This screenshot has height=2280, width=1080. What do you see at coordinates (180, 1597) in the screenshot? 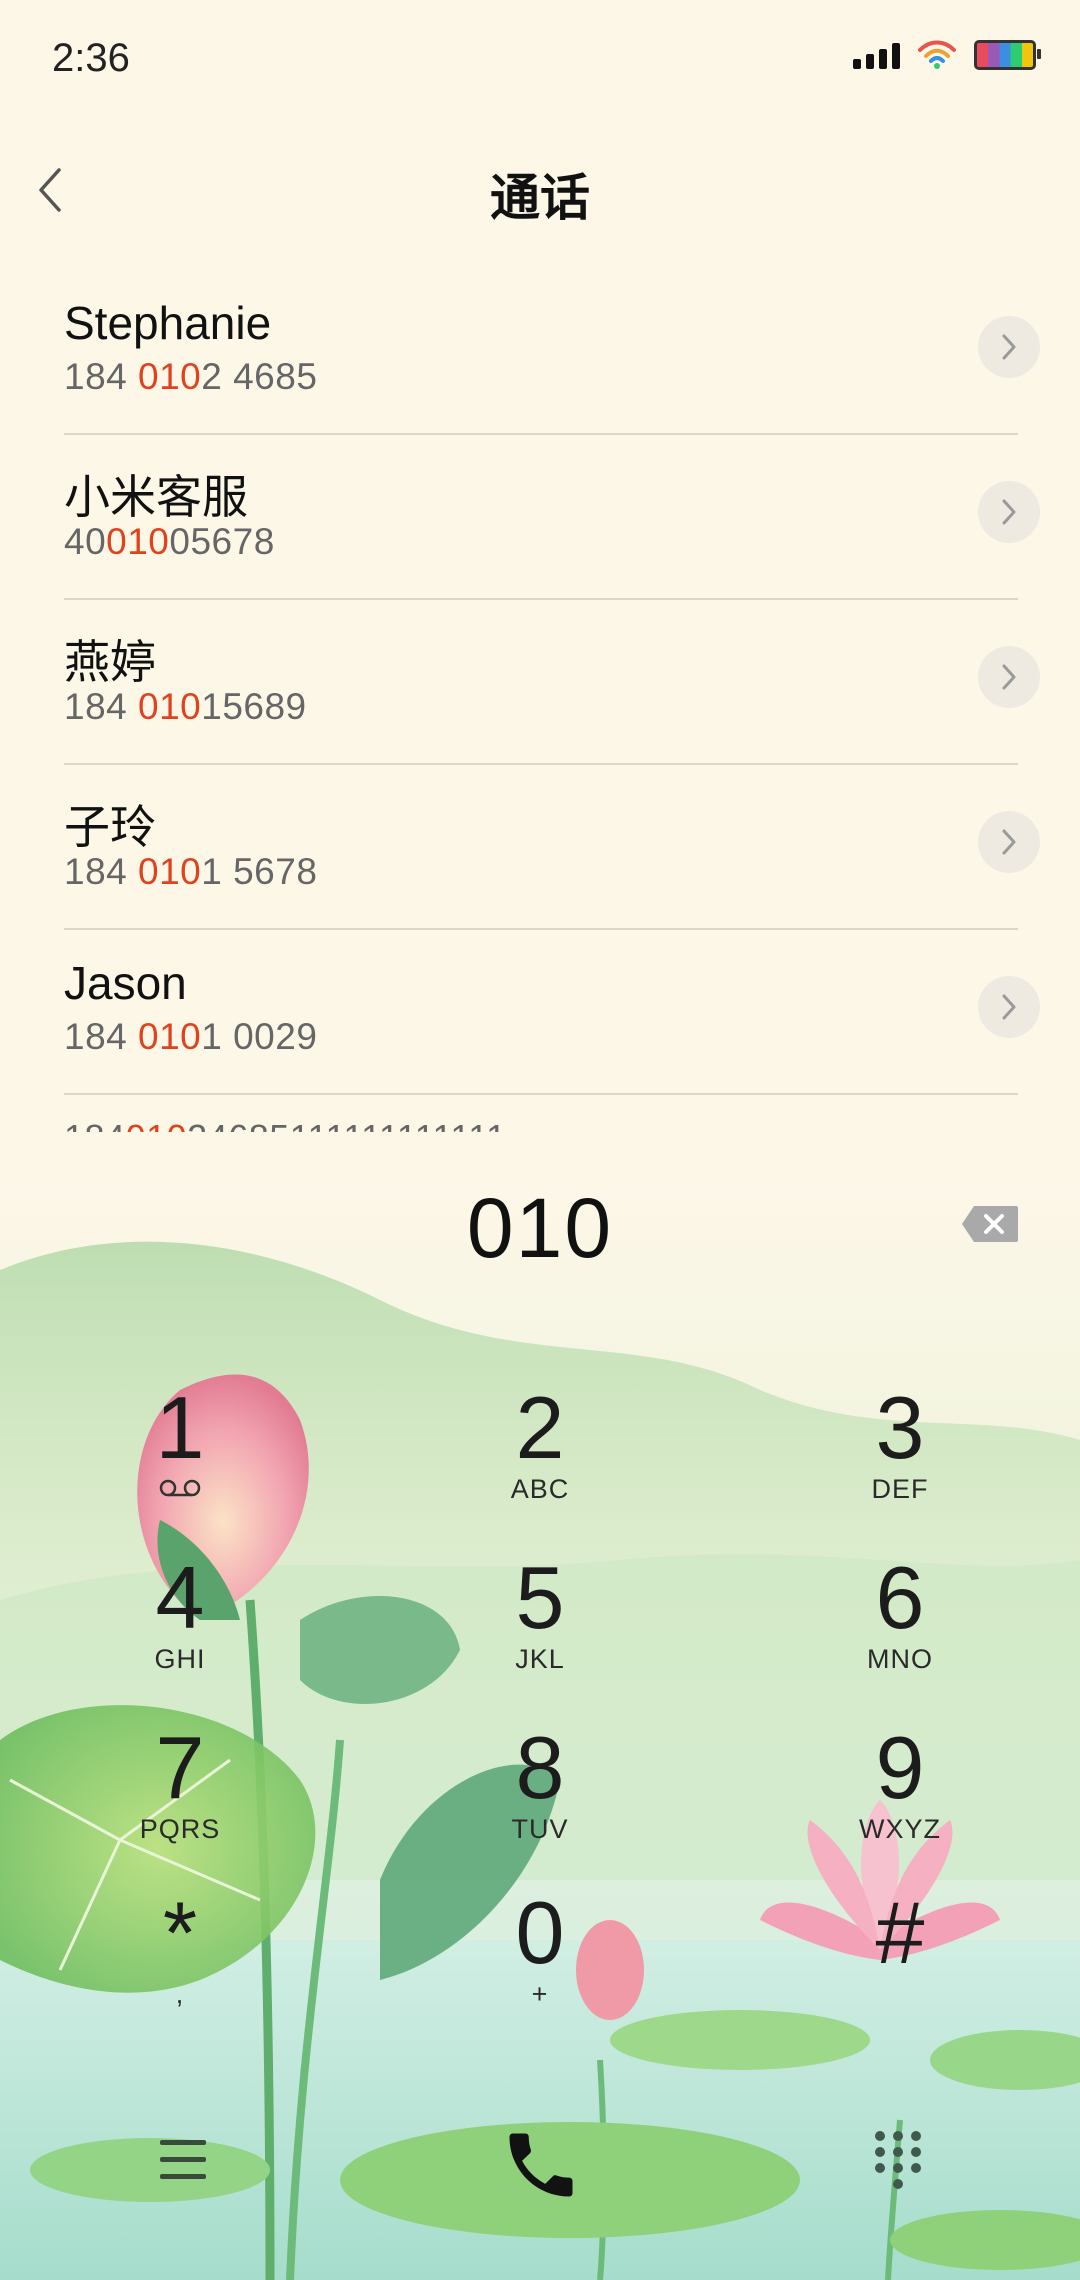
I see `key-digit: 4` at bounding box center [180, 1597].